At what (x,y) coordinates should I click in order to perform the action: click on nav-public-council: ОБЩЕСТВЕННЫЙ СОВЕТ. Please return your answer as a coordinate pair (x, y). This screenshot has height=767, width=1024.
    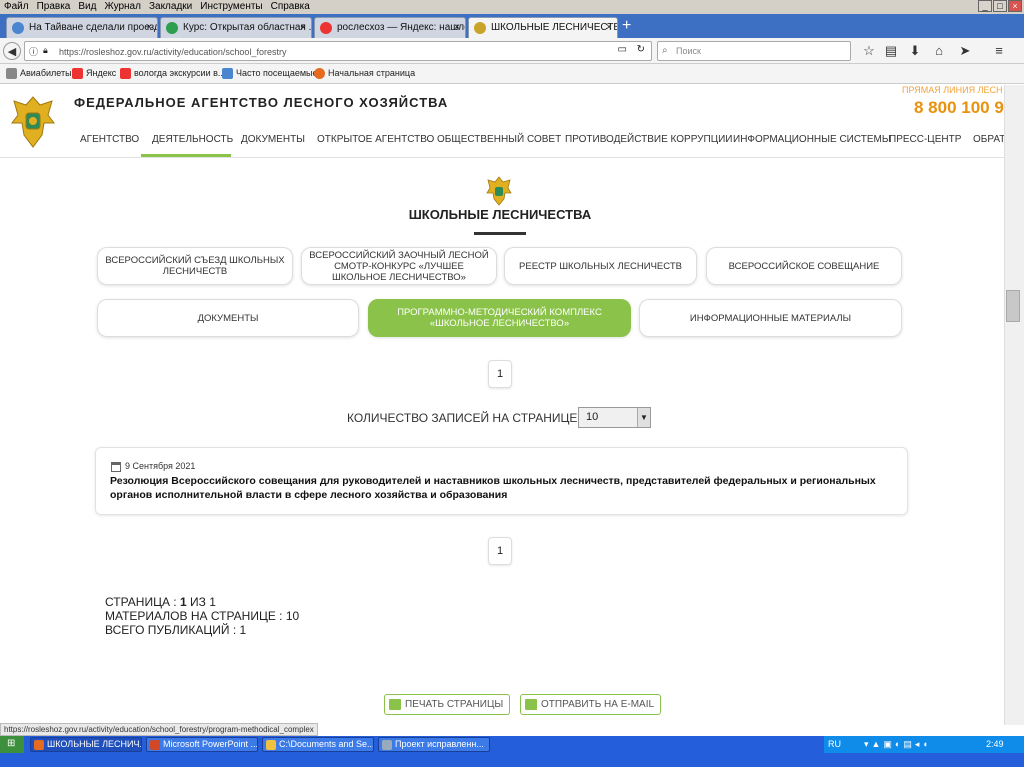
    Looking at the image, I should click on (499, 140).